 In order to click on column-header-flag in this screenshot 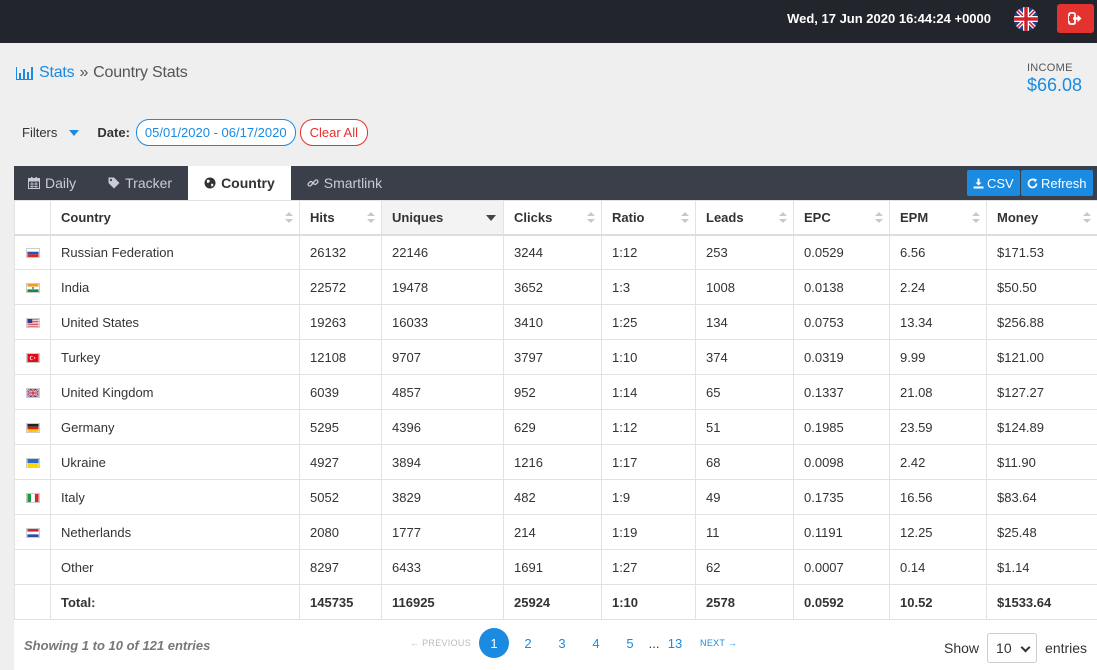, I will do `click(32, 218)`.